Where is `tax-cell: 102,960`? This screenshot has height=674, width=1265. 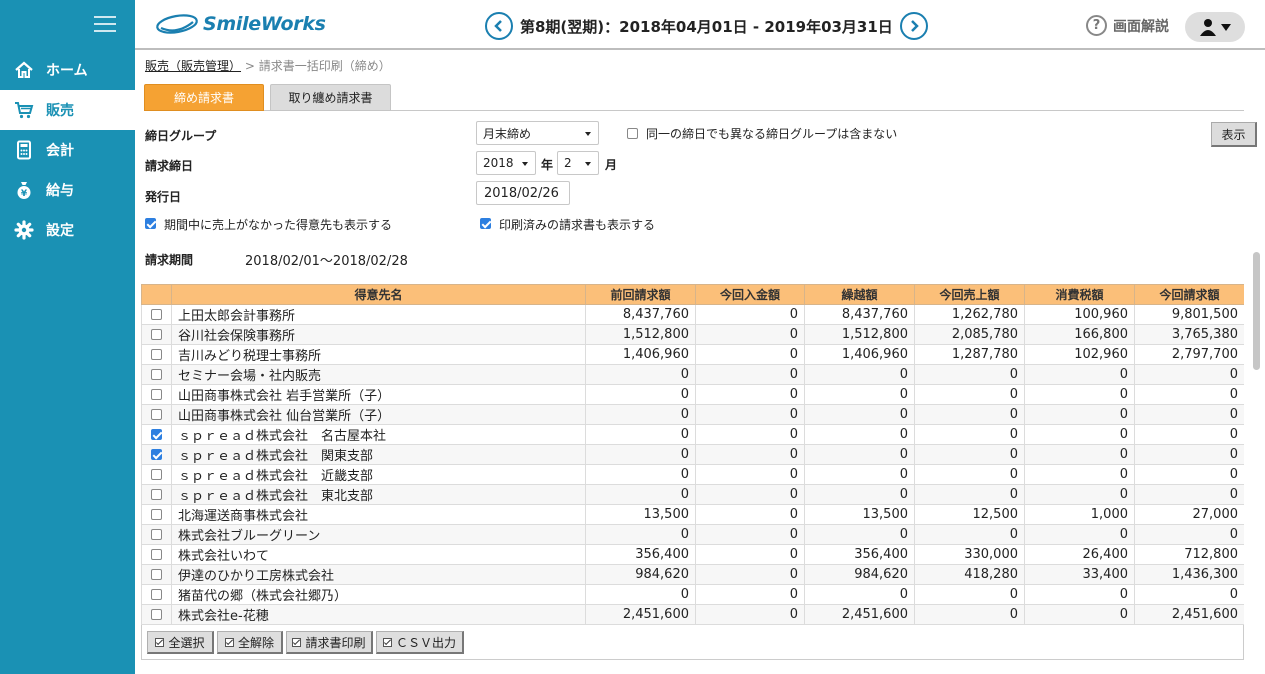
tax-cell: 102,960 is located at coordinates (1079, 354).